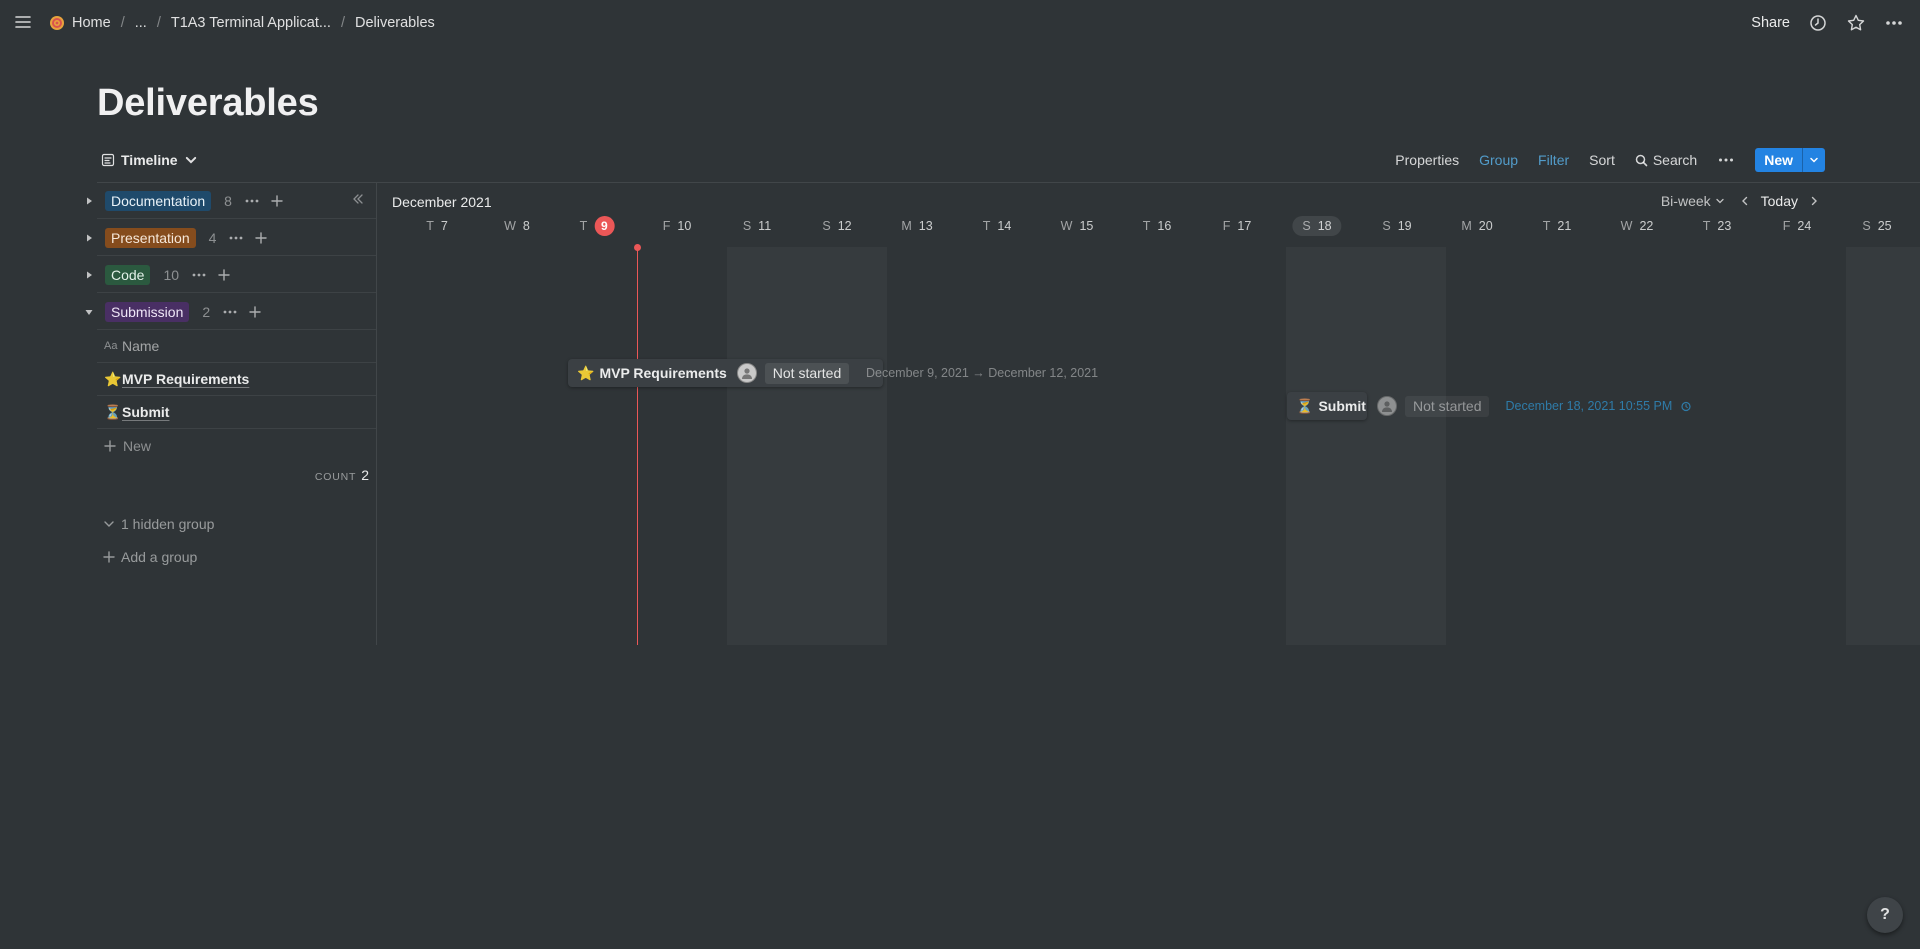 The width and height of the screenshot is (1920, 949). I want to click on day-number: 21, so click(1564, 226).